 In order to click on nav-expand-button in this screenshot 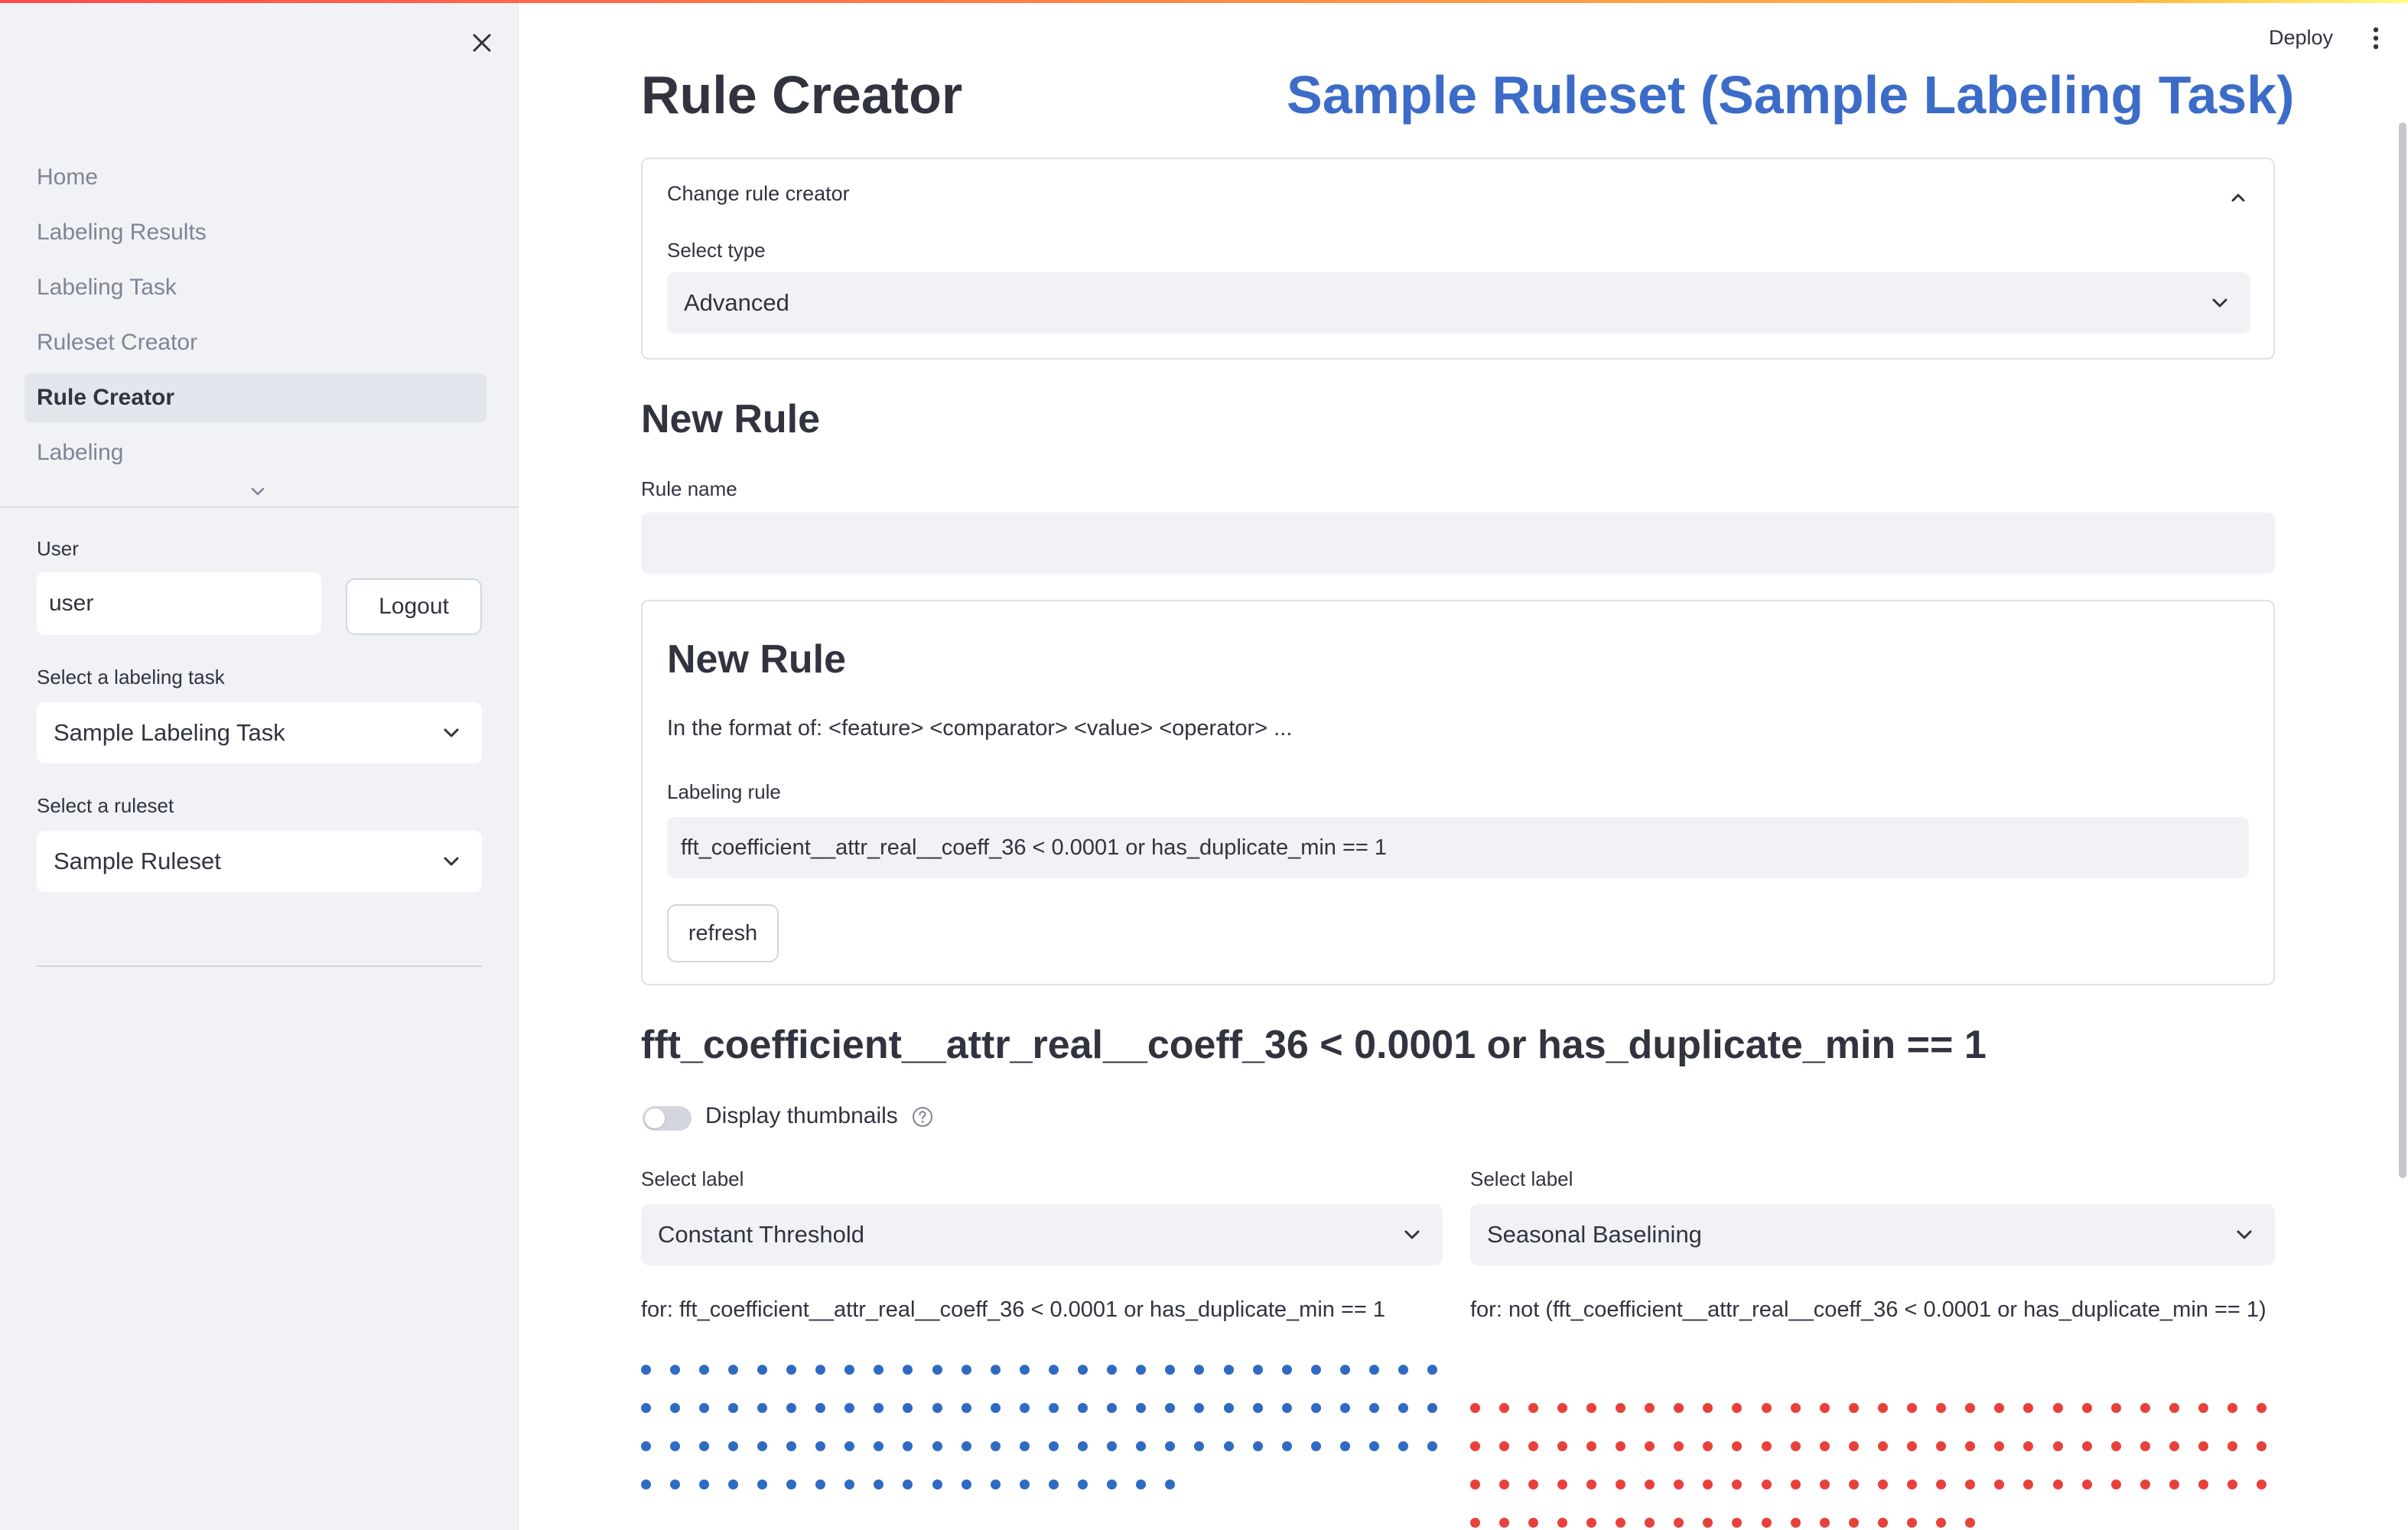, I will do `click(257, 491)`.